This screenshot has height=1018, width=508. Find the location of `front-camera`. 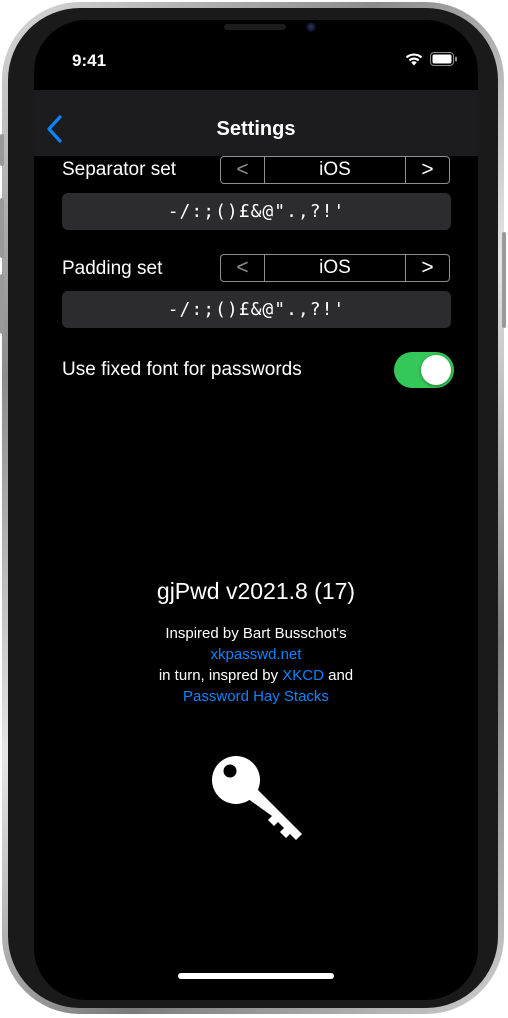

front-camera is located at coordinates (311, 27).